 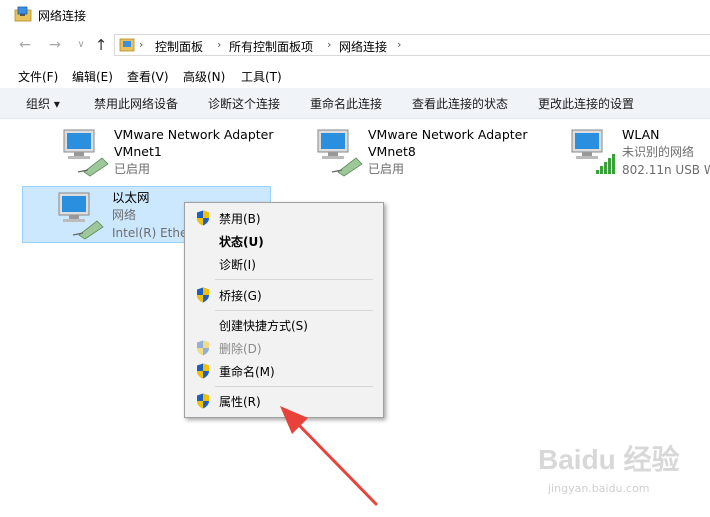 I want to click on menu-item-label: 创建快捷方式(S), so click(x=263, y=326).